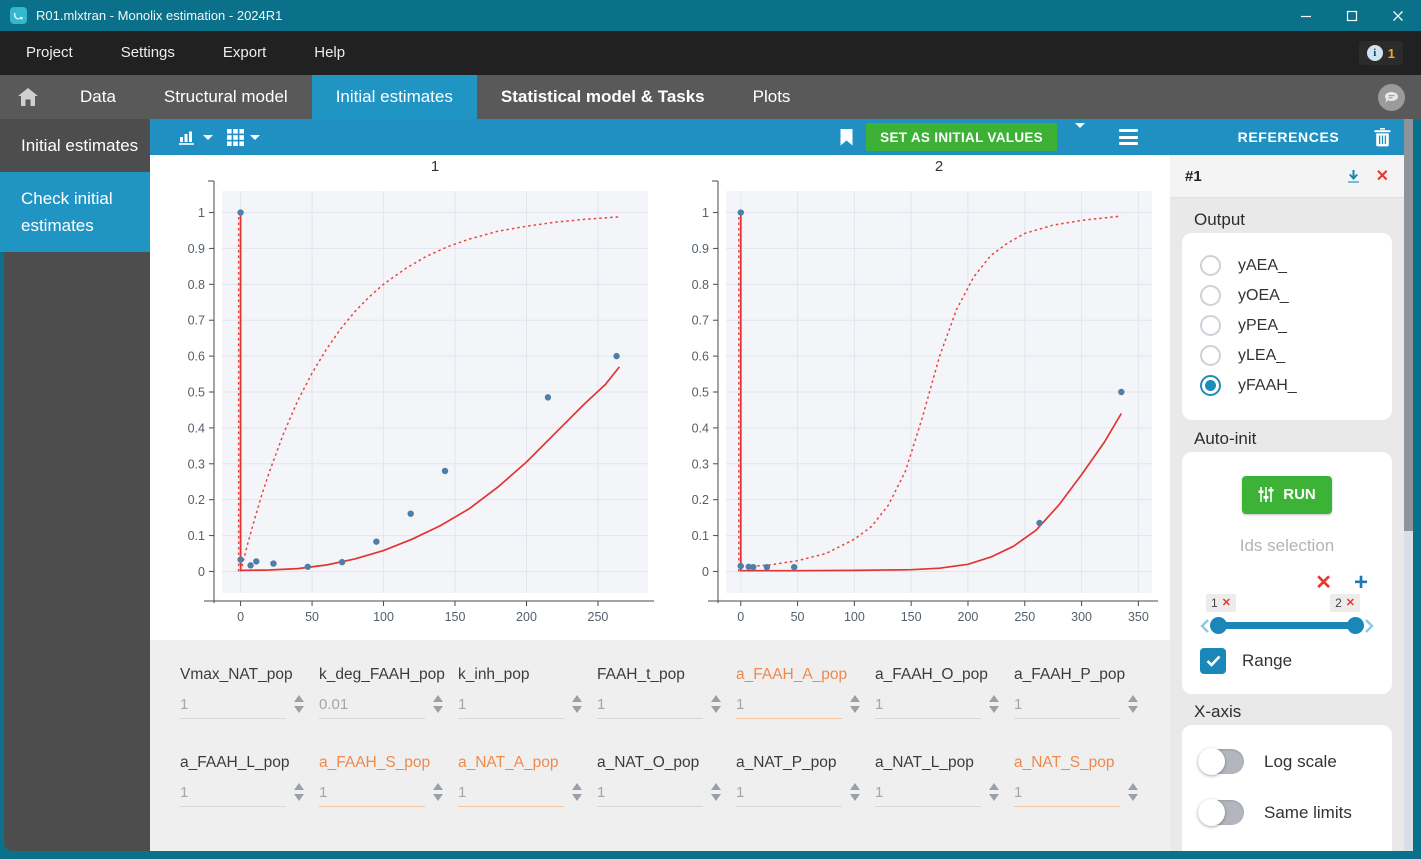 The image size is (1421, 859). I want to click on radio-yaea, so click(1210, 265).